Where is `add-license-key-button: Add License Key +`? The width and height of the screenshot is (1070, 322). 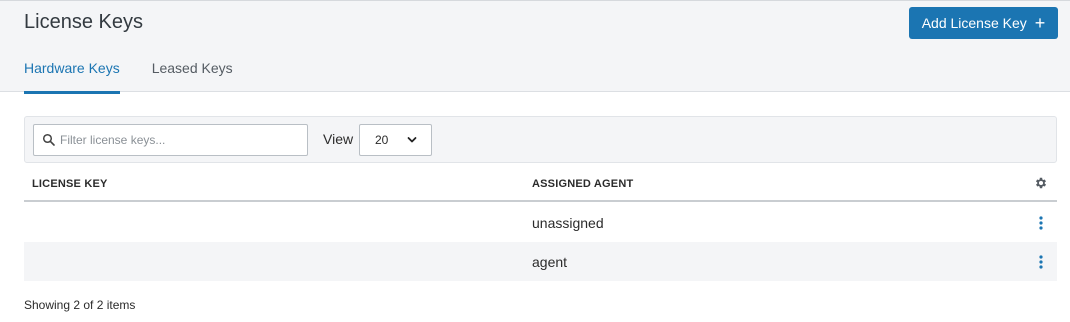 add-license-key-button: Add License Key + is located at coordinates (983, 23).